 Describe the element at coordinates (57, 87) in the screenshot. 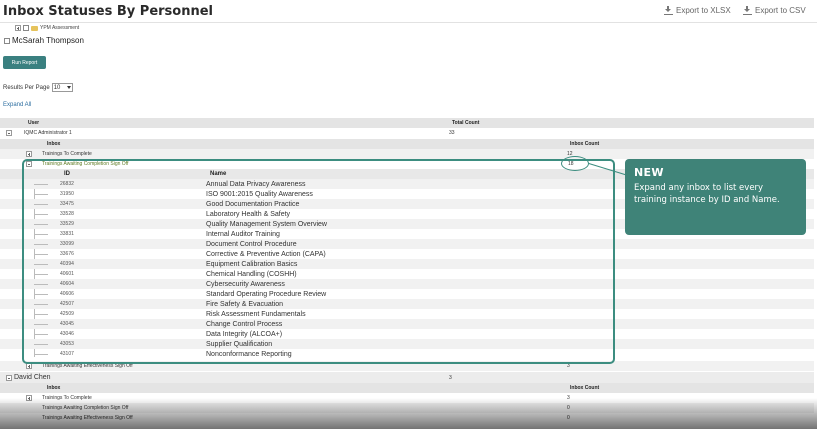

I see `results-per-page-value: 10` at that location.